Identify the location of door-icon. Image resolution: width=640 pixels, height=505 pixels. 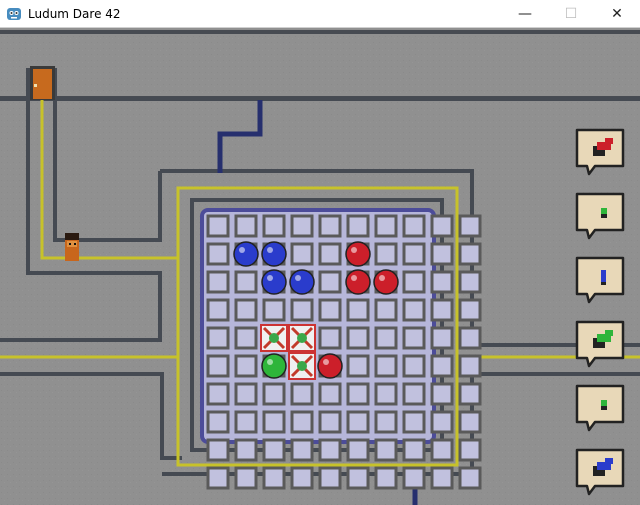
(42, 83).